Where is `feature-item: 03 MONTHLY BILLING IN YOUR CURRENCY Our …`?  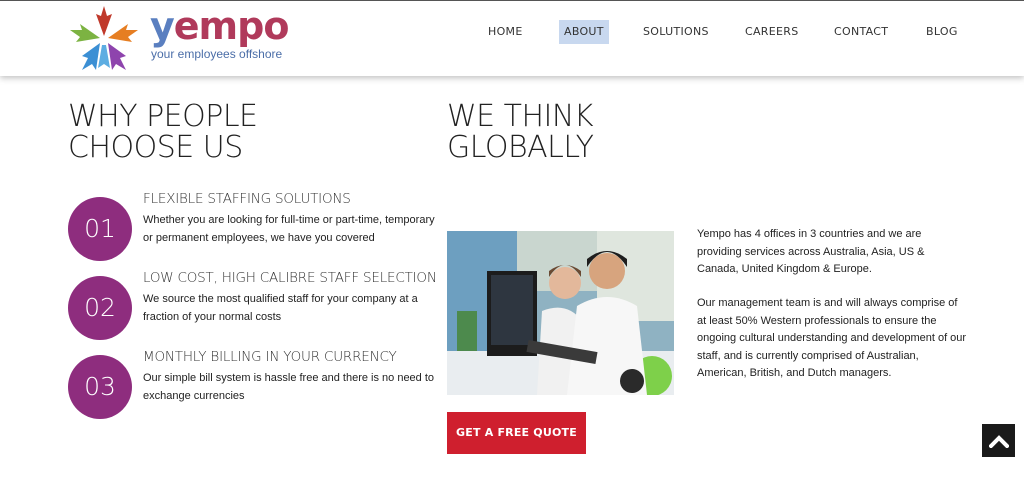
feature-item: 03 MONTHLY BILLING IN YOUR CURRENCY Our … is located at coordinates (253, 385).